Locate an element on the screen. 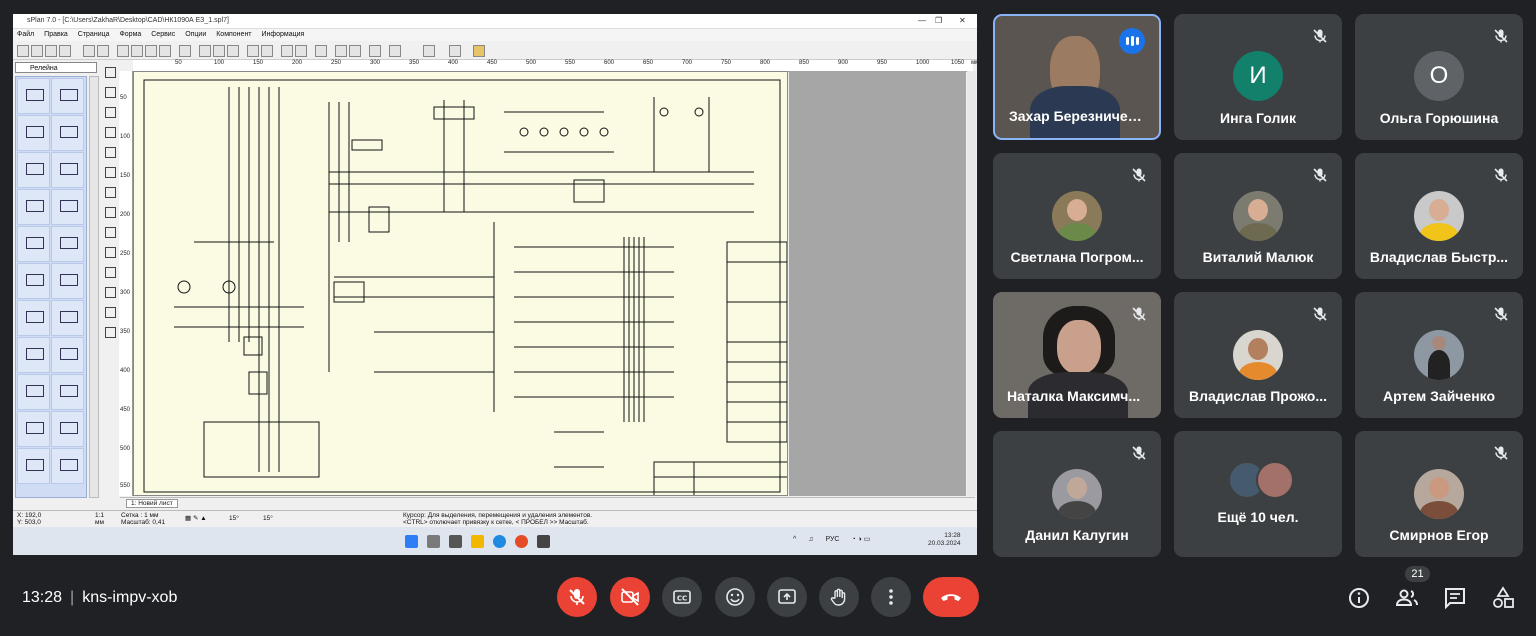 Image resolution: width=1536 pixels, height=636 pixels. group-icon is located at coordinates (253, 51).